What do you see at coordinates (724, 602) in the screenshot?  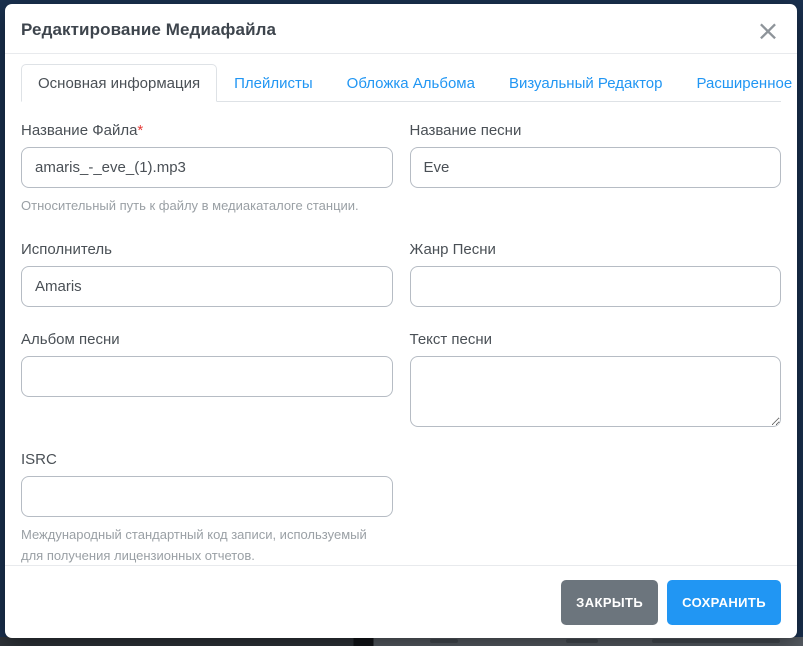 I see `save-button: СОХРАНИТЬ` at bounding box center [724, 602].